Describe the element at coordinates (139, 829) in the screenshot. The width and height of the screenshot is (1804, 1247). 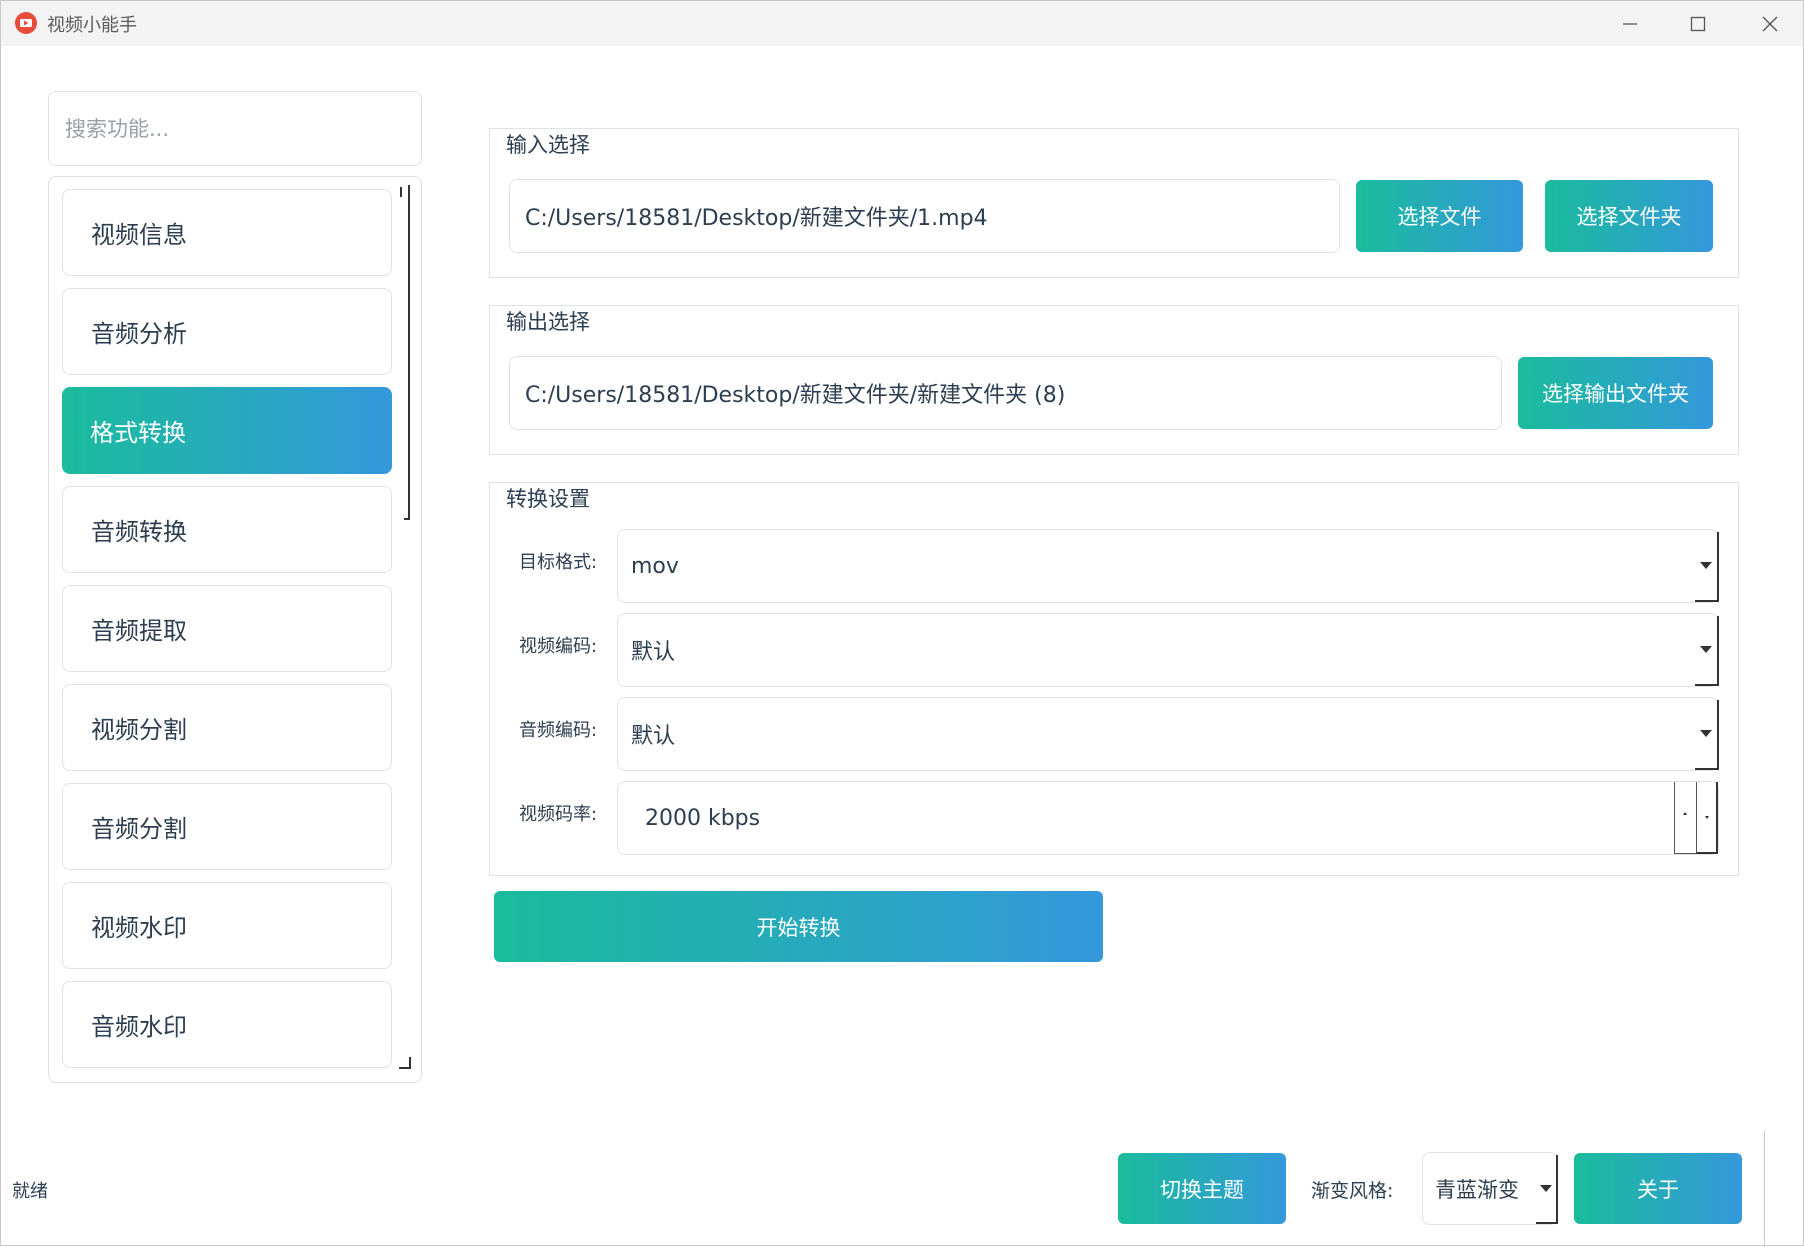
I see `sidebar-item-label: 音频分割` at that location.